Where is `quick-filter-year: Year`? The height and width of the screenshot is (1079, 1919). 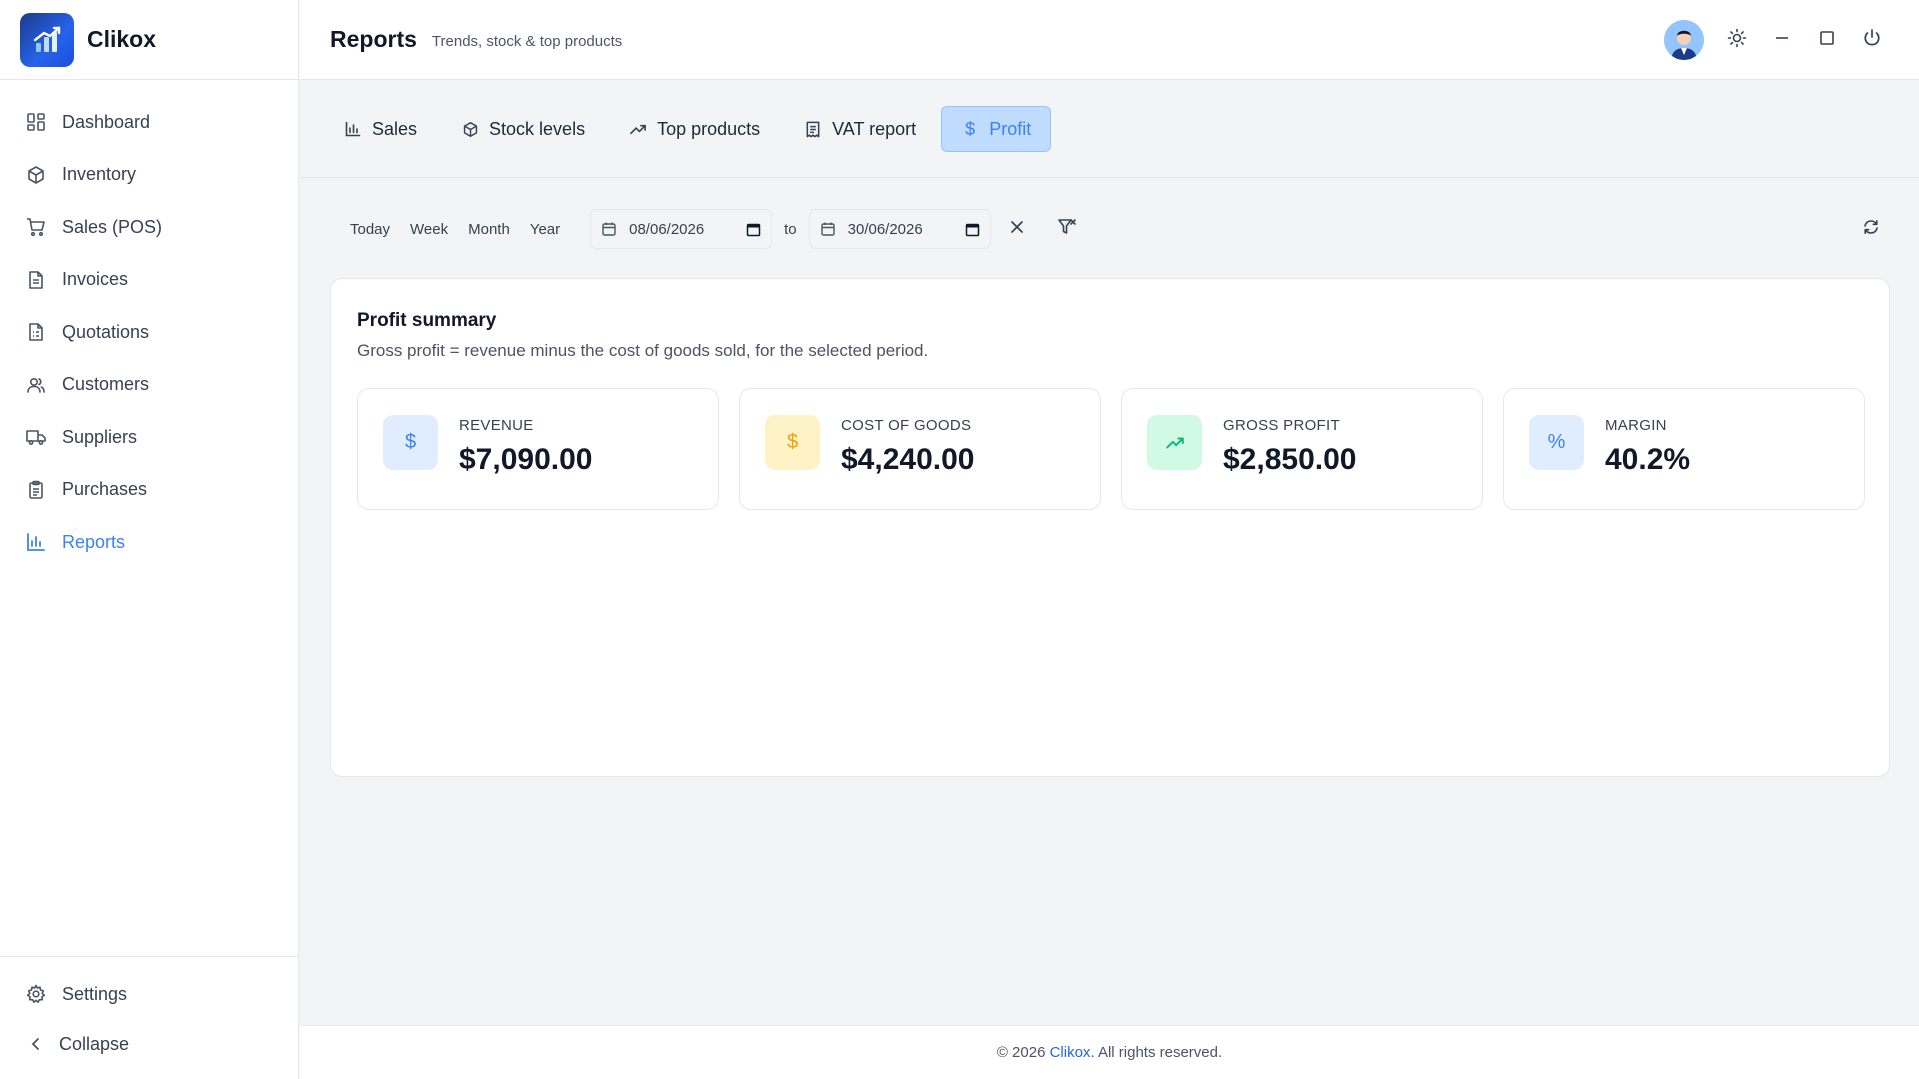 quick-filter-year: Year is located at coordinates (560, 229).